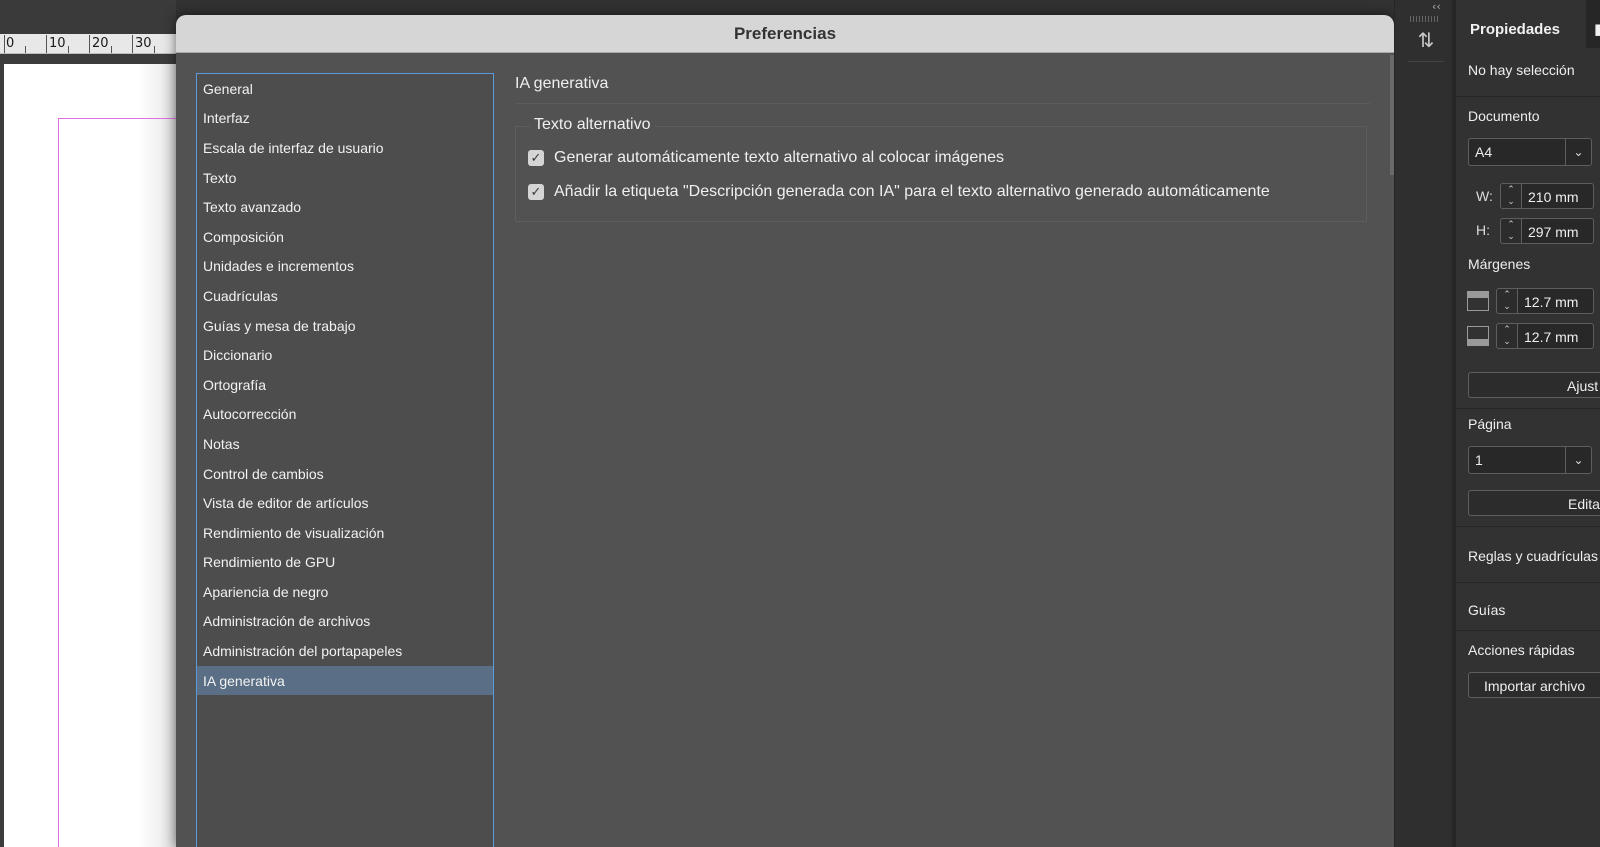 The image size is (1600, 847). I want to click on nav-item: Interfaz, so click(345, 119).